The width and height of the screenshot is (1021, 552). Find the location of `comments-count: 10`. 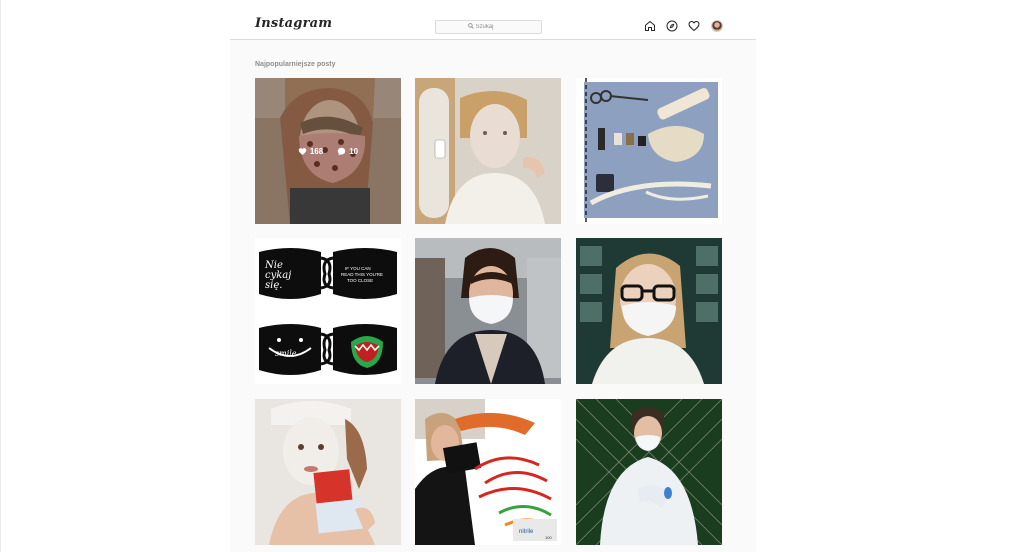

comments-count: 10 is located at coordinates (354, 151).